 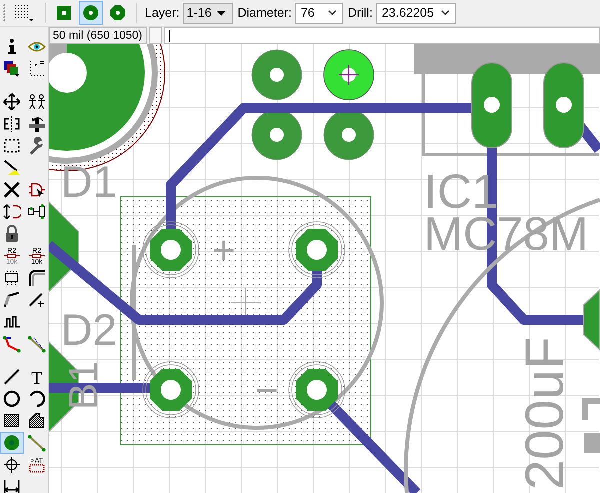 What do you see at coordinates (11, 300) in the screenshot?
I see `split-icon` at bounding box center [11, 300].